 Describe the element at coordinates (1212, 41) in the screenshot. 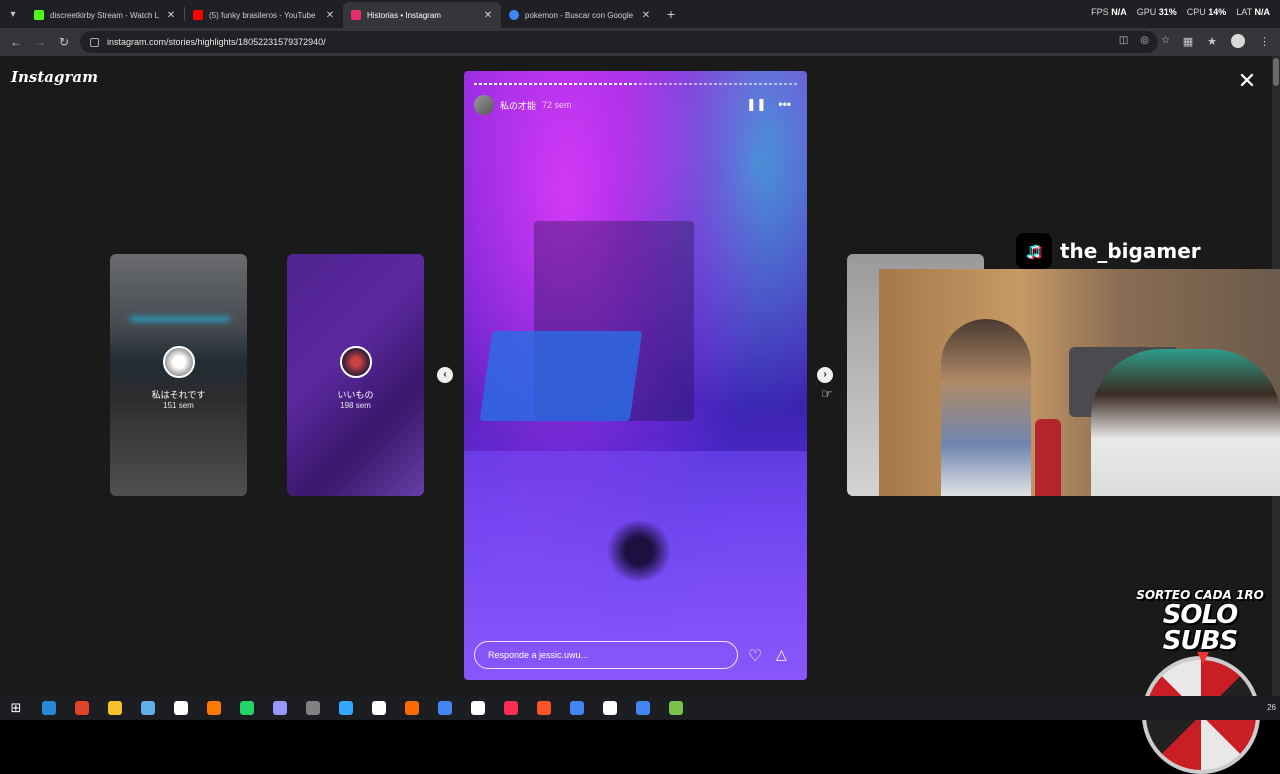

I see `reading-list-icon: ★` at that location.